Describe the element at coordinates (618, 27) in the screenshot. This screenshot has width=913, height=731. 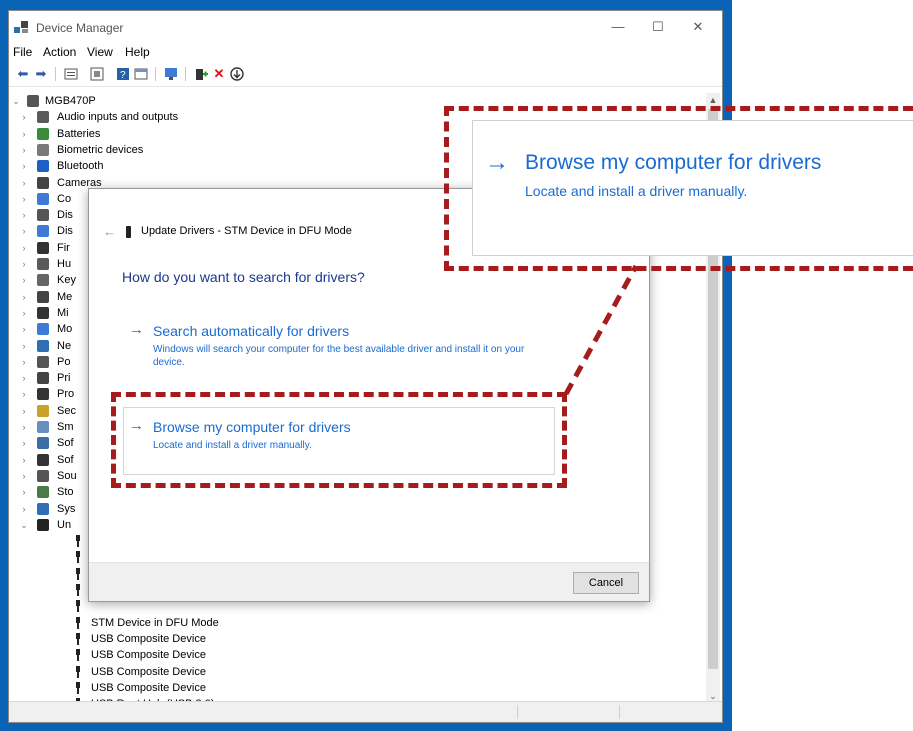
I see `minimize-button: —` at that location.